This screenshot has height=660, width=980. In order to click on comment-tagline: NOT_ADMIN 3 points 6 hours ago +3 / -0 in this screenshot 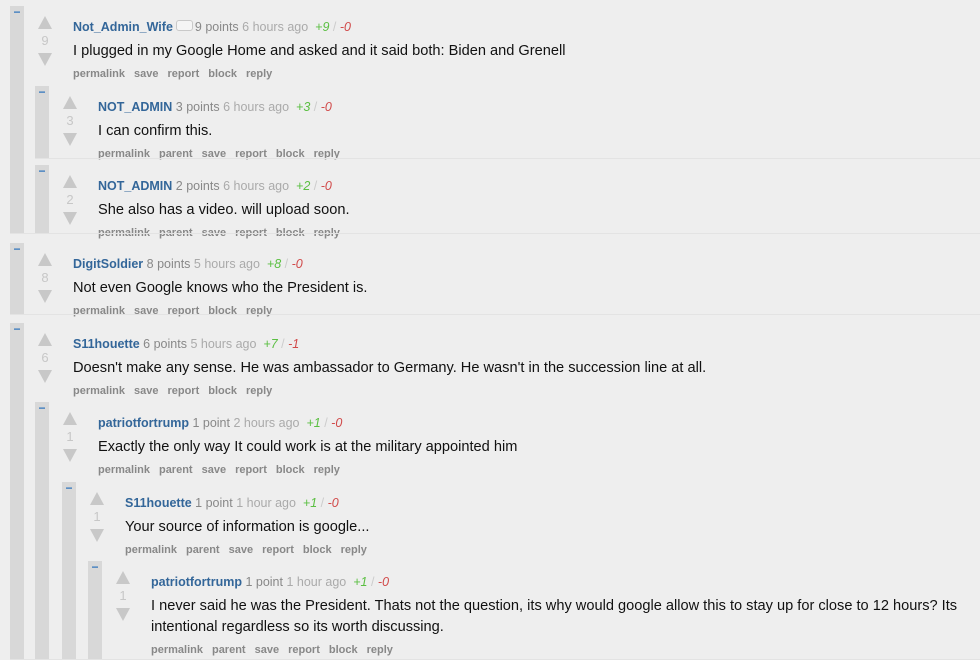, I will do `click(535, 107)`.